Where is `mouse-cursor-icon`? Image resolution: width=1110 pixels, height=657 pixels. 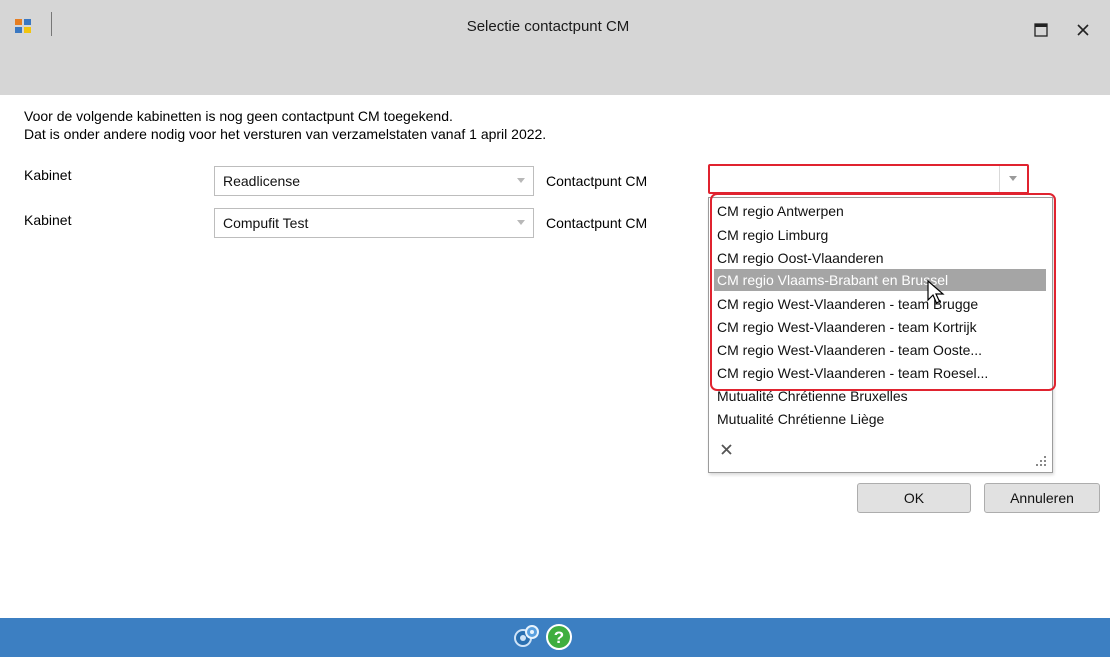
mouse-cursor-icon is located at coordinates (936, 292).